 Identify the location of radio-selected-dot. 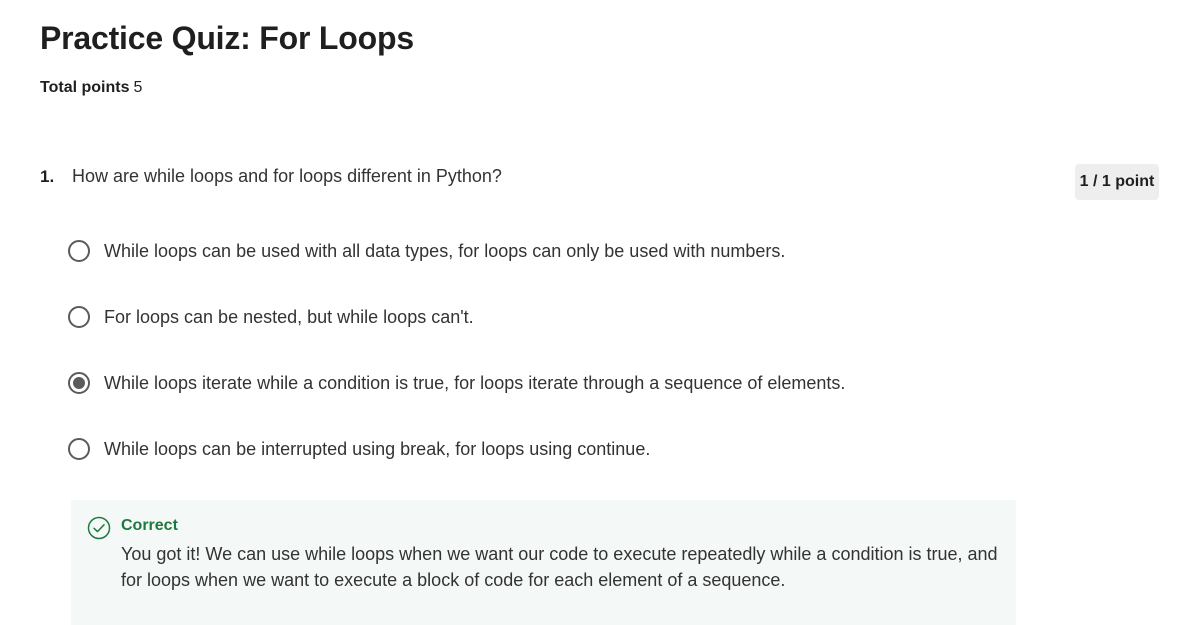
(79, 383).